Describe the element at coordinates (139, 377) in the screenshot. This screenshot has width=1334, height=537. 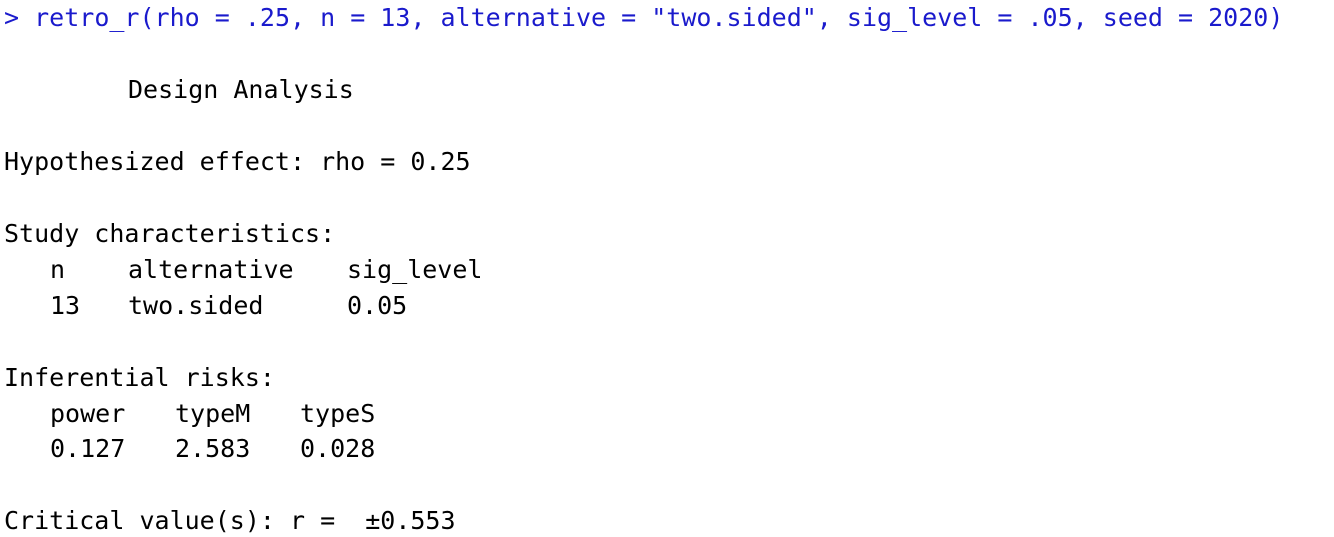
I see `inferential-risks-title: Inferential risks:` at that location.